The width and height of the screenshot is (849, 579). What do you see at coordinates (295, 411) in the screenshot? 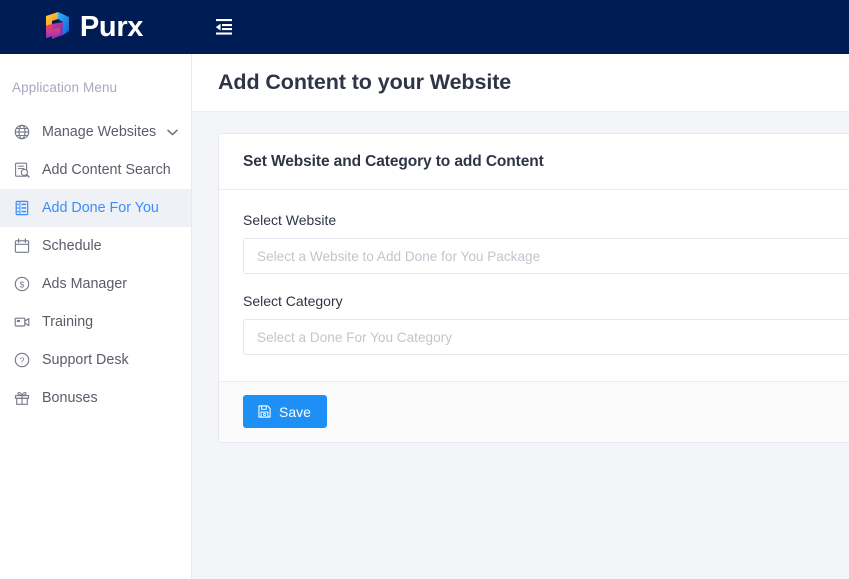
I see `save-button-label: Save` at bounding box center [295, 411].